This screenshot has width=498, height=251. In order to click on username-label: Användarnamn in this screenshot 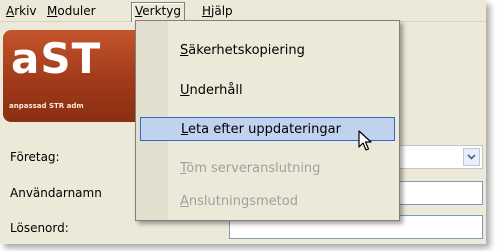, I will do `click(56, 193)`.